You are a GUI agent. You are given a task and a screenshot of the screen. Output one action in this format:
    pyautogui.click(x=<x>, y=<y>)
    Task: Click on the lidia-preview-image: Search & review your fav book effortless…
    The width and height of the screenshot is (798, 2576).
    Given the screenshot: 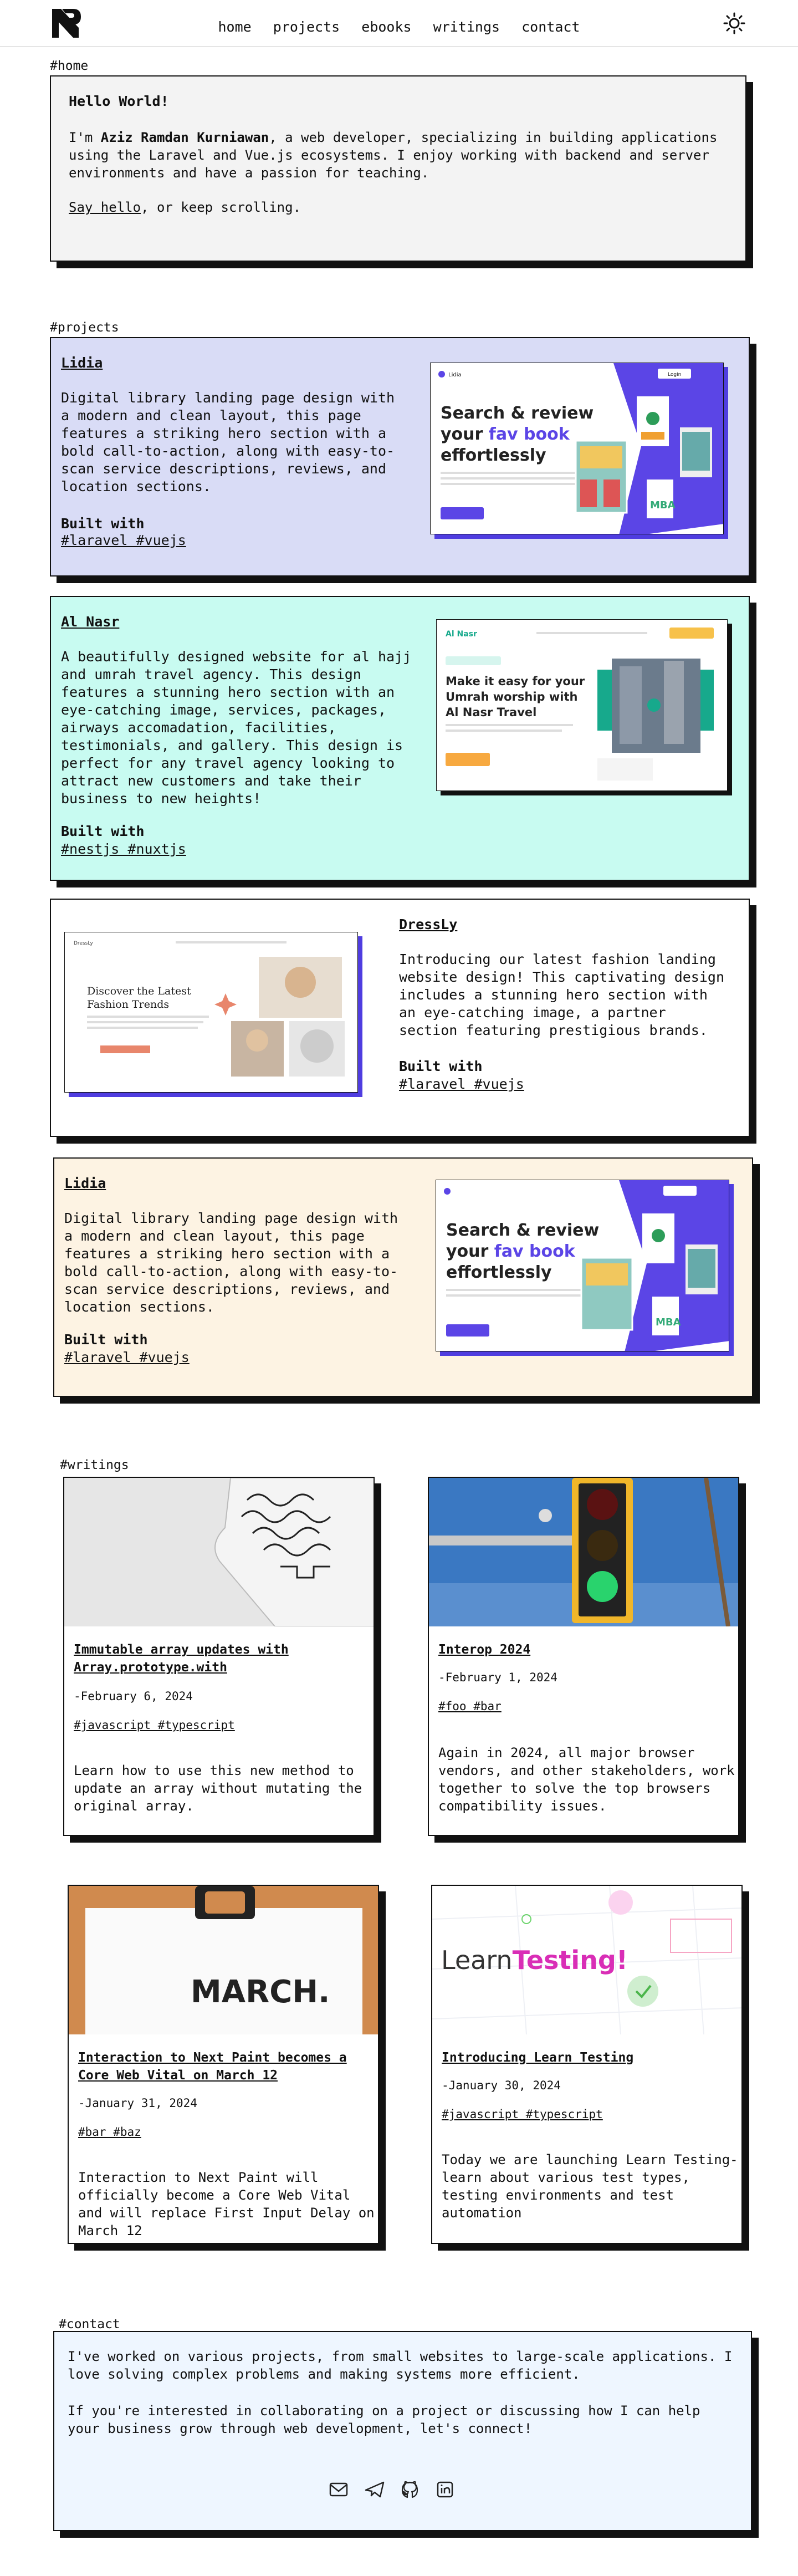 What is the action you would take?
    pyautogui.click(x=582, y=1265)
    